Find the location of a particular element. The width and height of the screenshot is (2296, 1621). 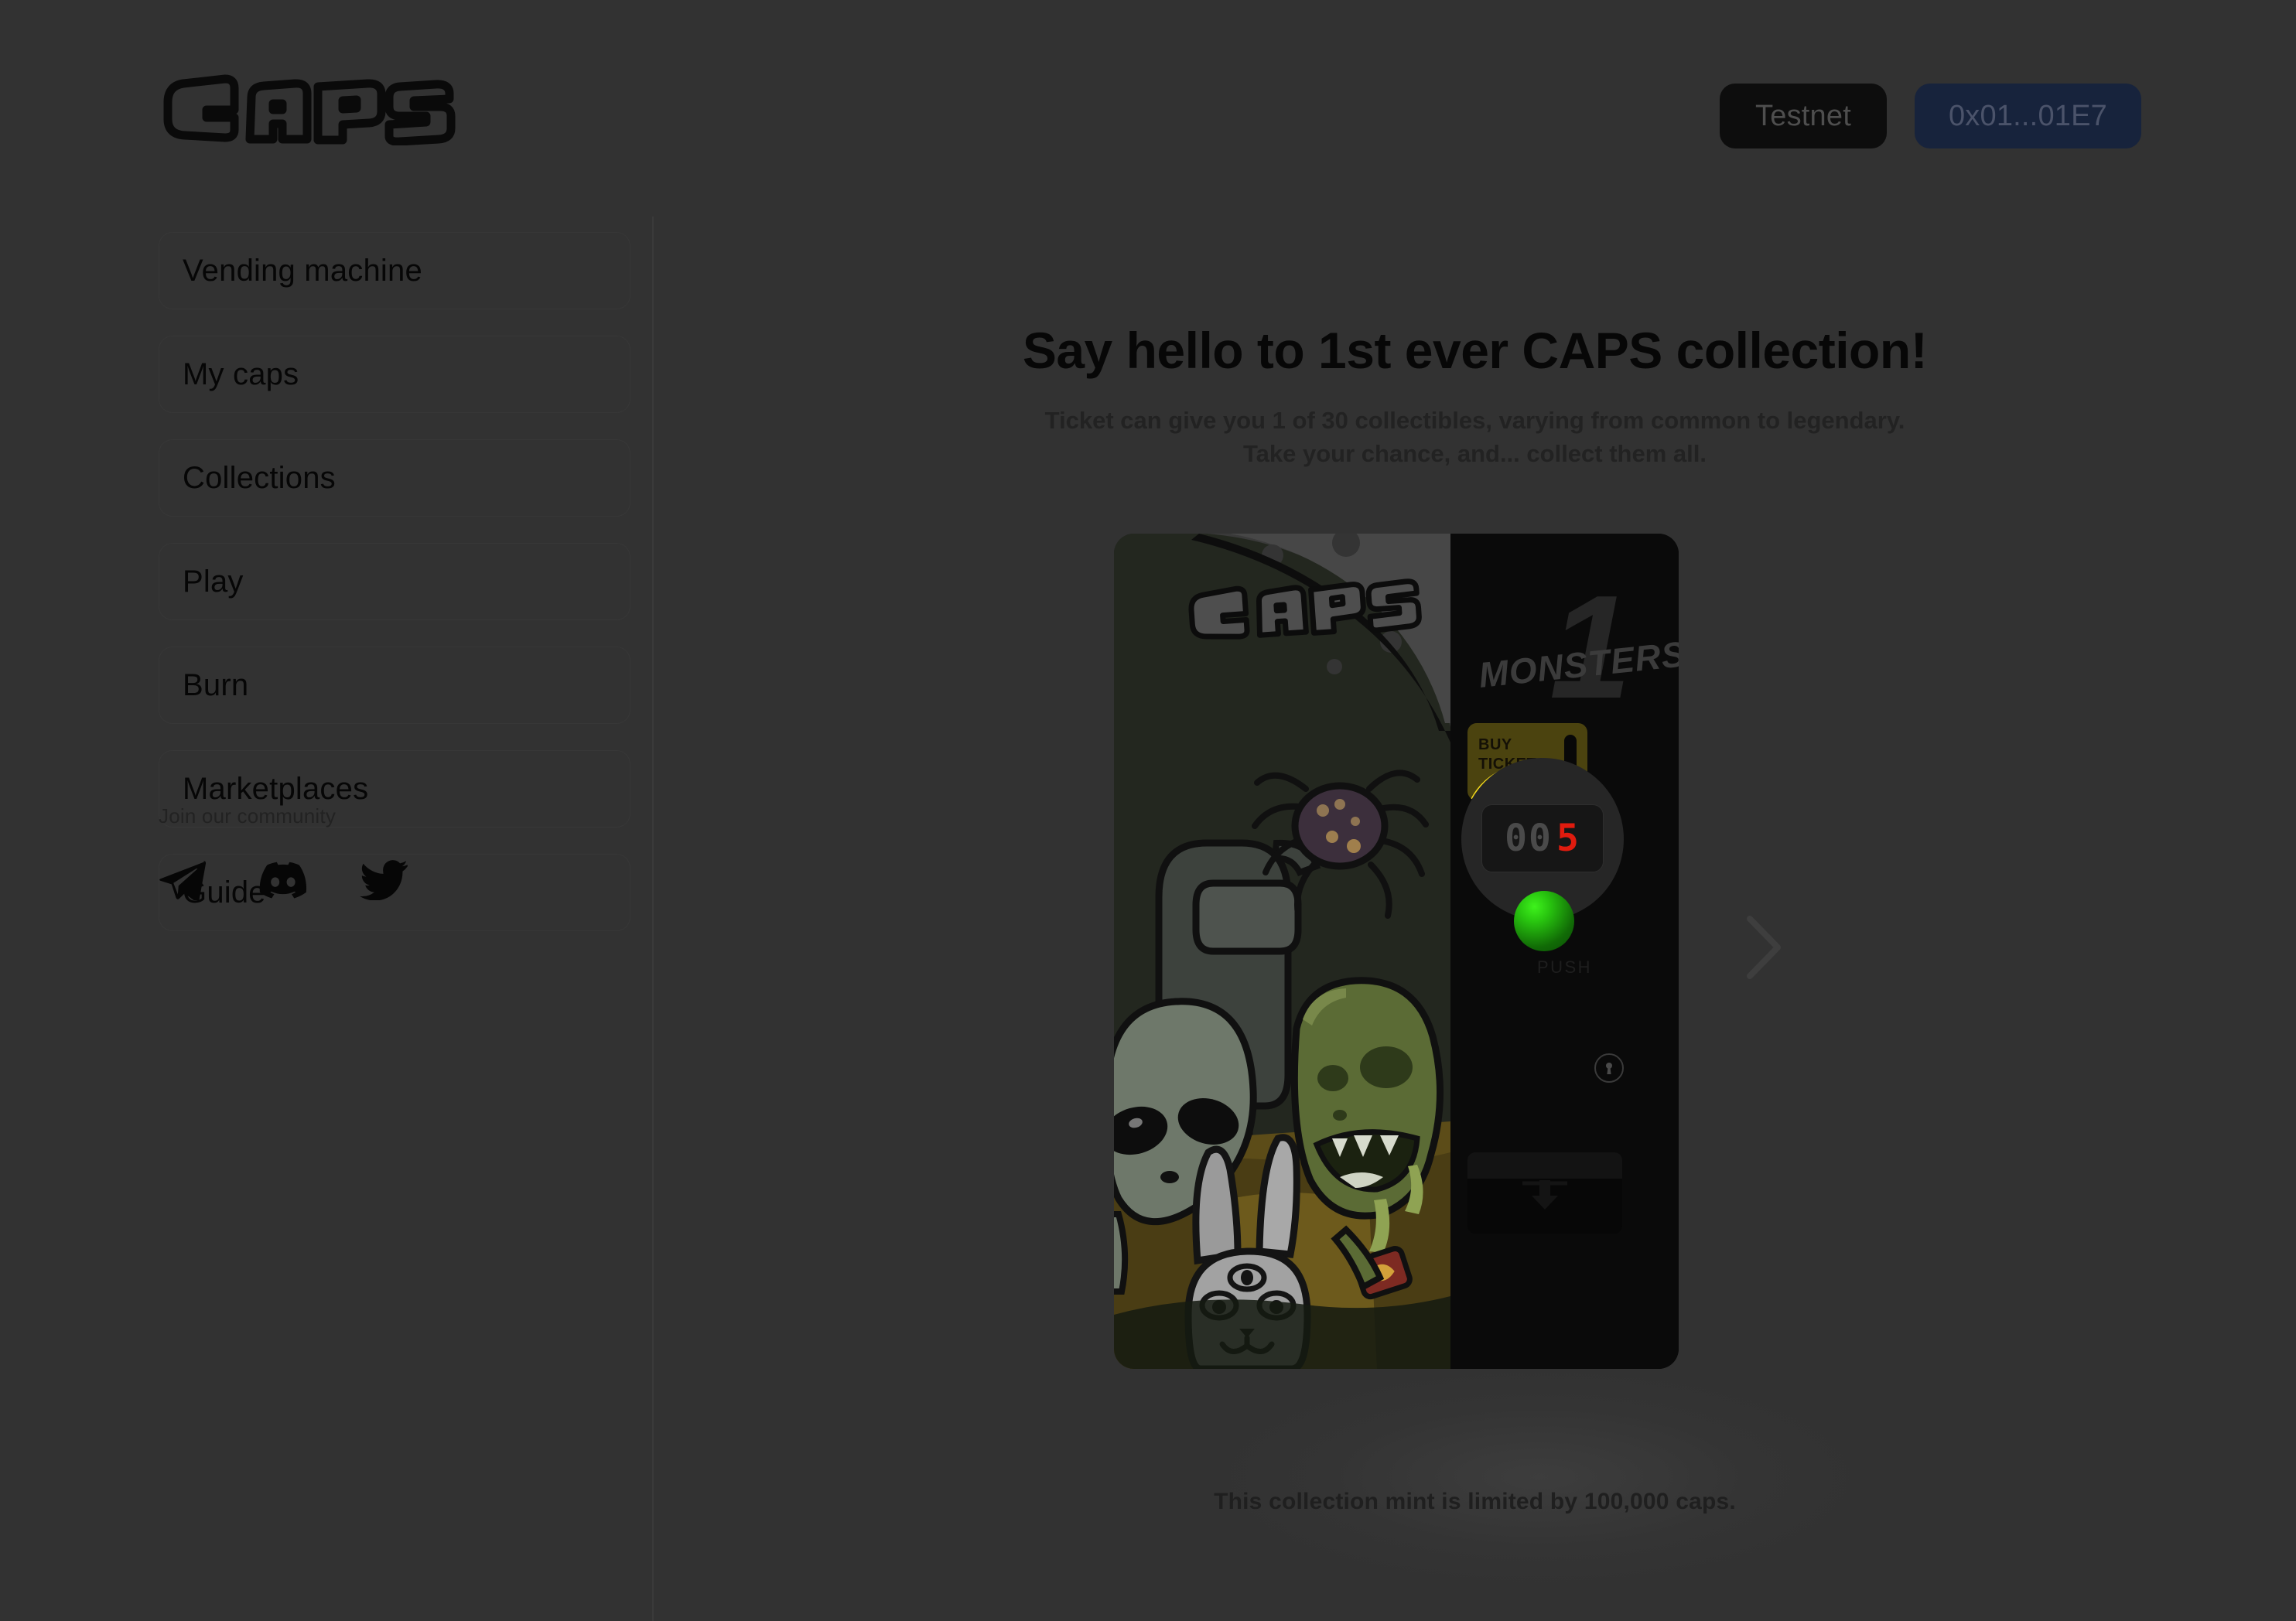

community-title: Join our community is located at coordinates (248, 816).